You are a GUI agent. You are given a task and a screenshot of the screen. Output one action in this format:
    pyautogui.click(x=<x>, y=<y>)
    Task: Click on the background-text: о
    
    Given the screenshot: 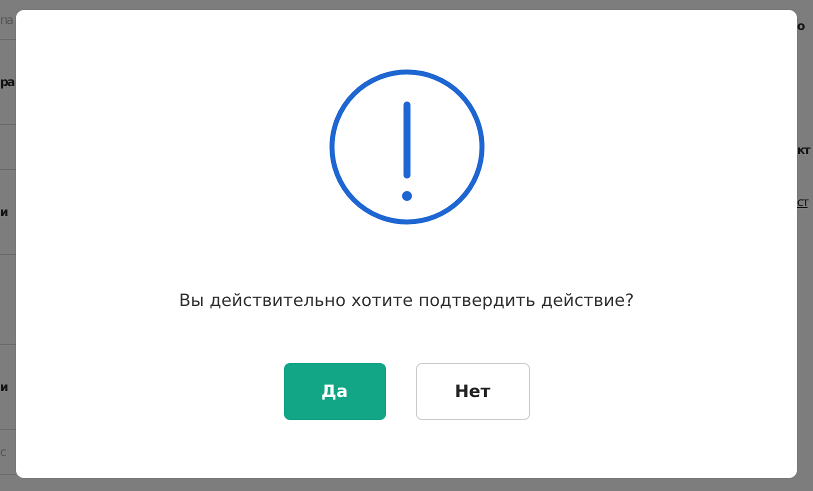 What is the action you would take?
    pyautogui.click(x=800, y=26)
    